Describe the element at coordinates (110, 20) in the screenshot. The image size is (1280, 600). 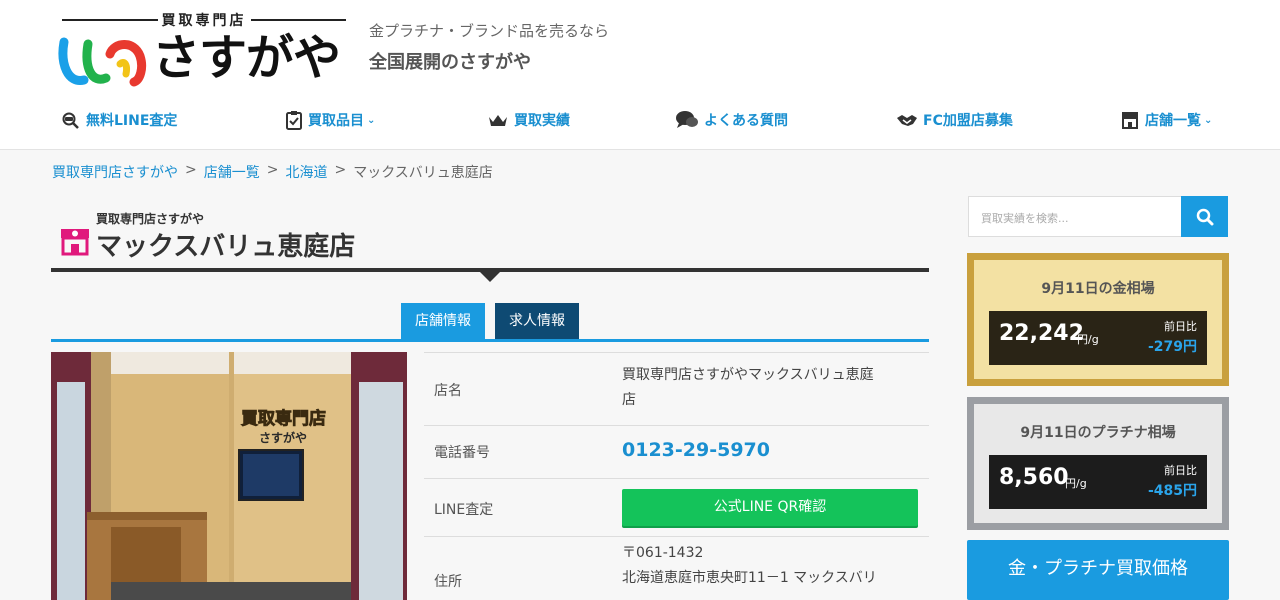
I see `logo-rule-left` at that location.